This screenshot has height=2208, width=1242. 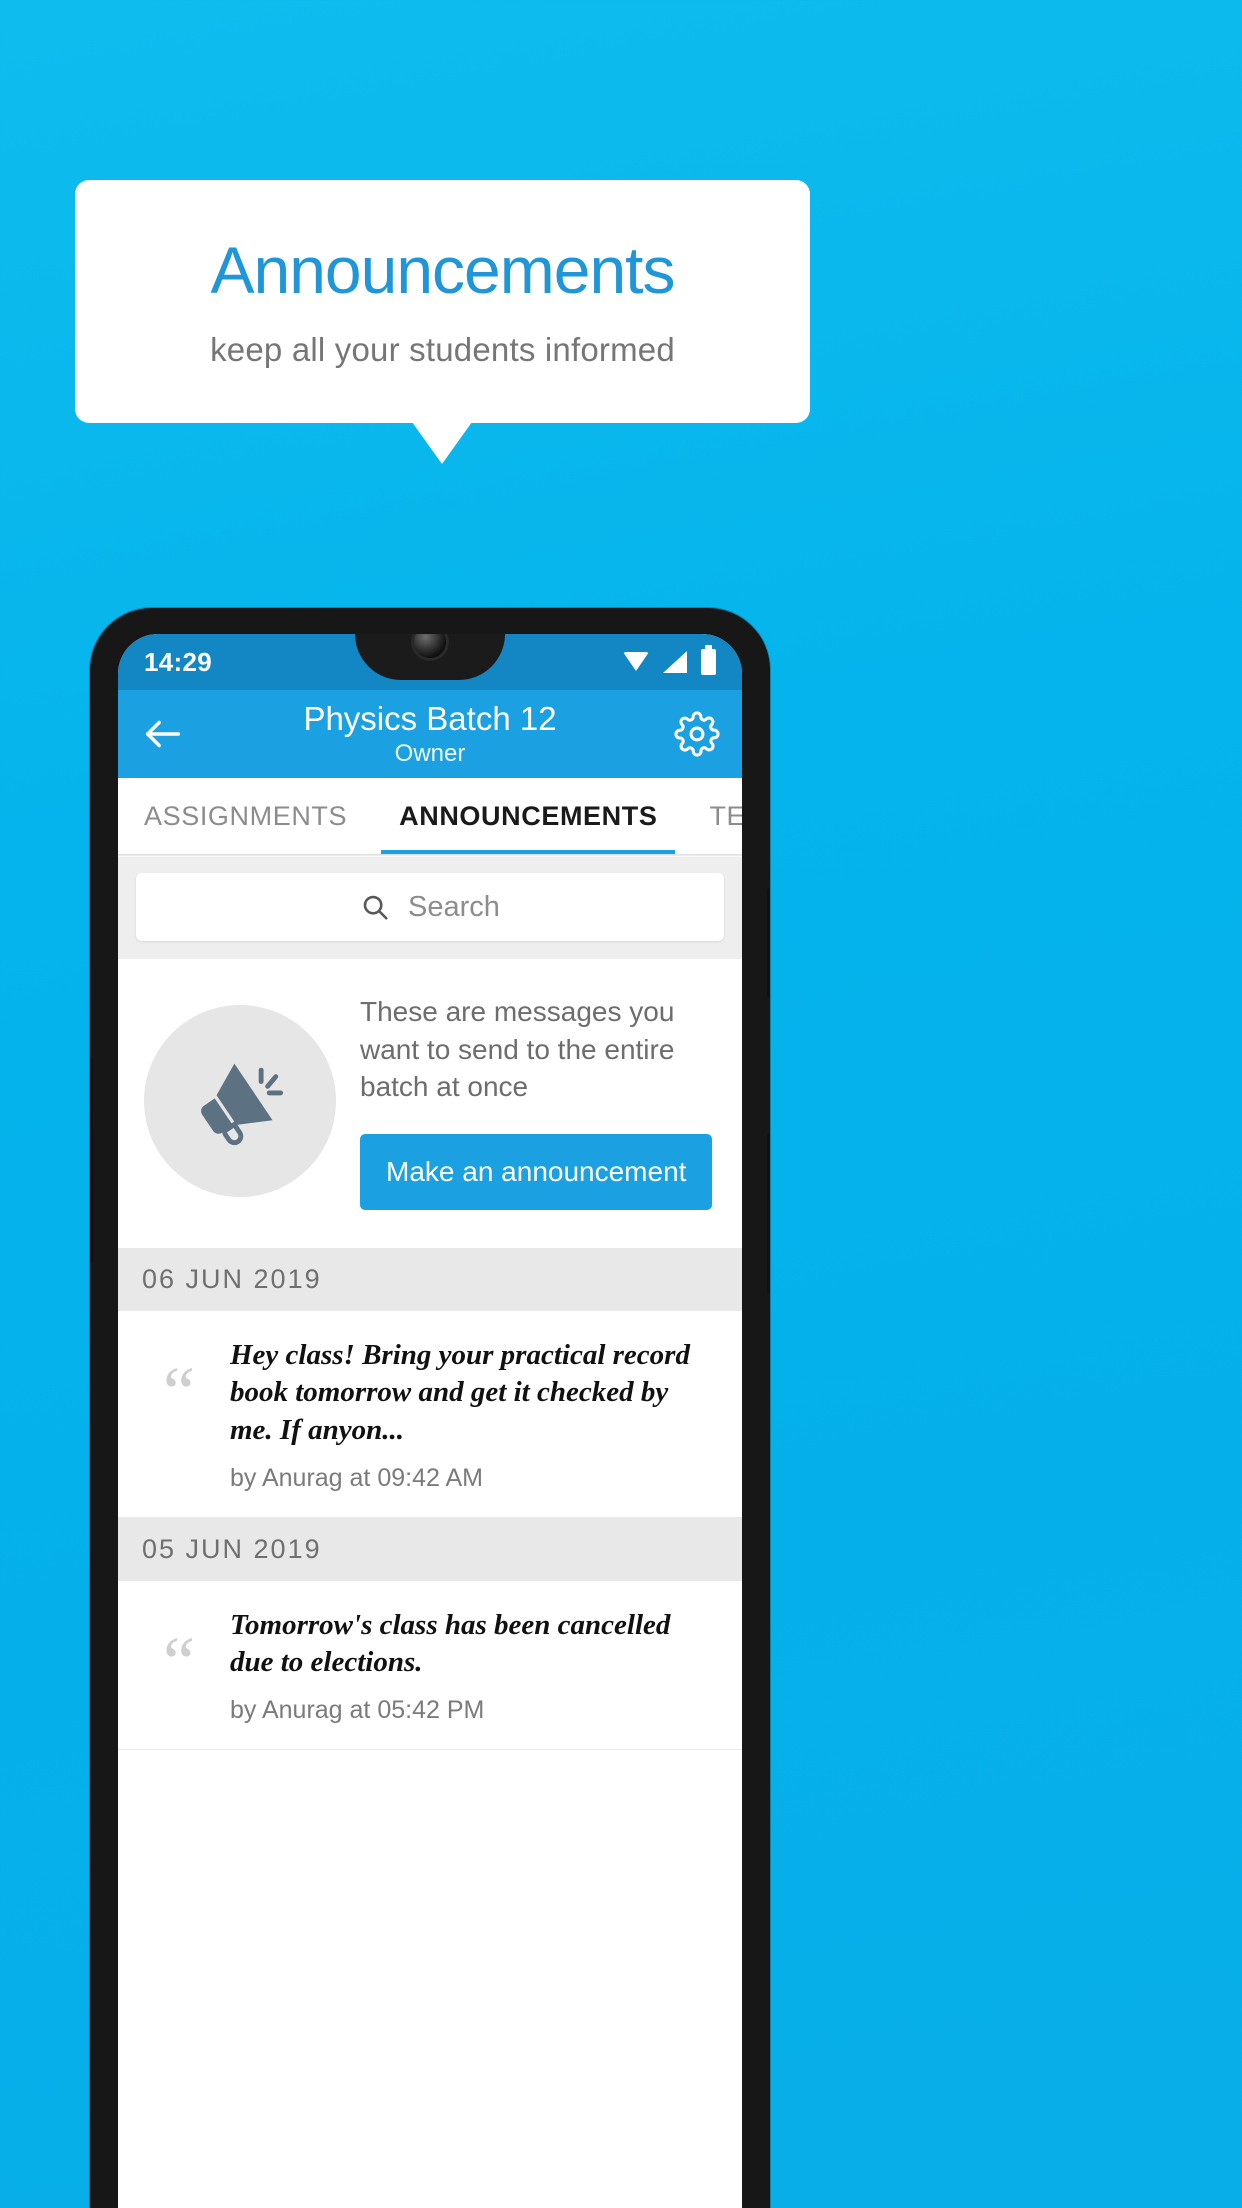 I want to click on date-header: 06 JUN 2019, so click(x=430, y=1279).